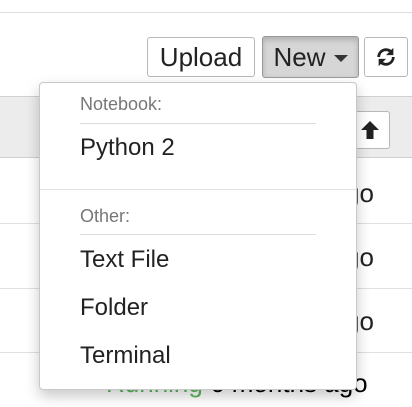  I want to click on new-dropdown-button: New, so click(310, 57).